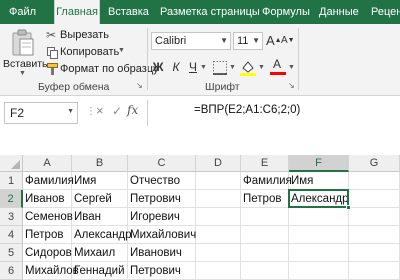  What do you see at coordinates (162, 235) in the screenshot?
I see `cell-c4: Михайлович` at bounding box center [162, 235].